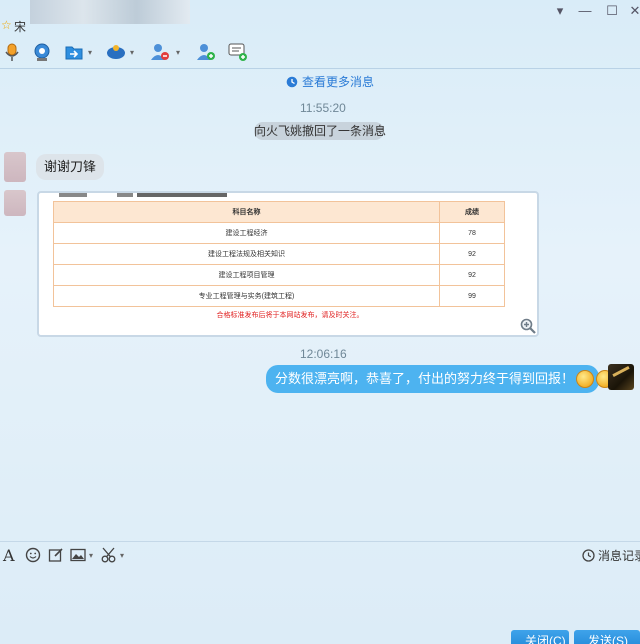 The height and width of the screenshot is (644, 640). I want to click on dropdown-button: ▾, so click(560, 11).